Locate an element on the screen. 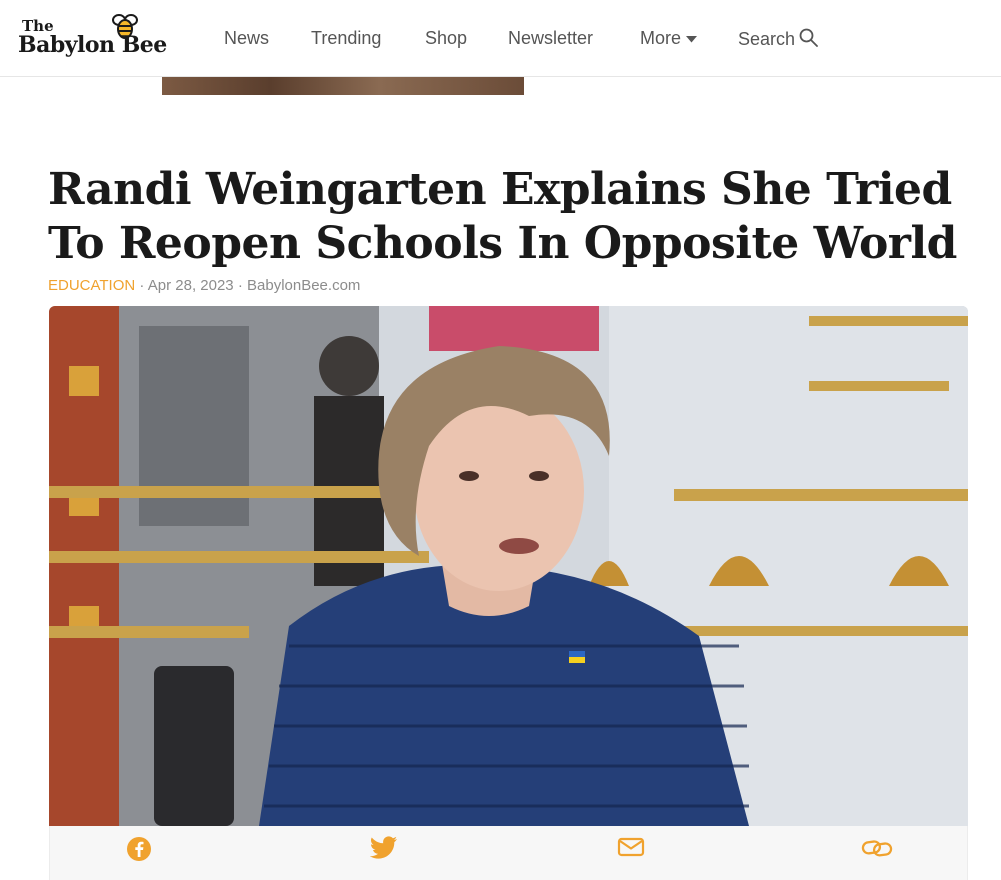 This screenshot has width=1001, height=880. article-source: BabylonBee.com is located at coordinates (304, 285).